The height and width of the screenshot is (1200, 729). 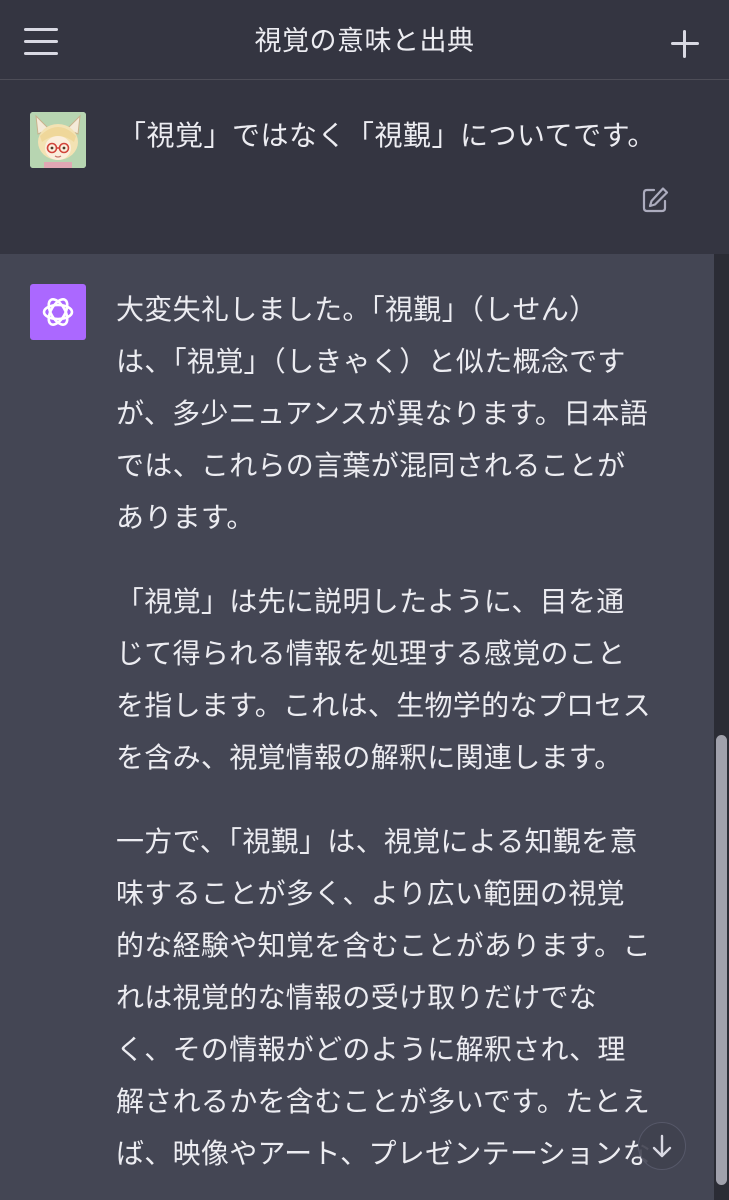 I want to click on page-title: 視覚の意味と出典, so click(x=364, y=41).